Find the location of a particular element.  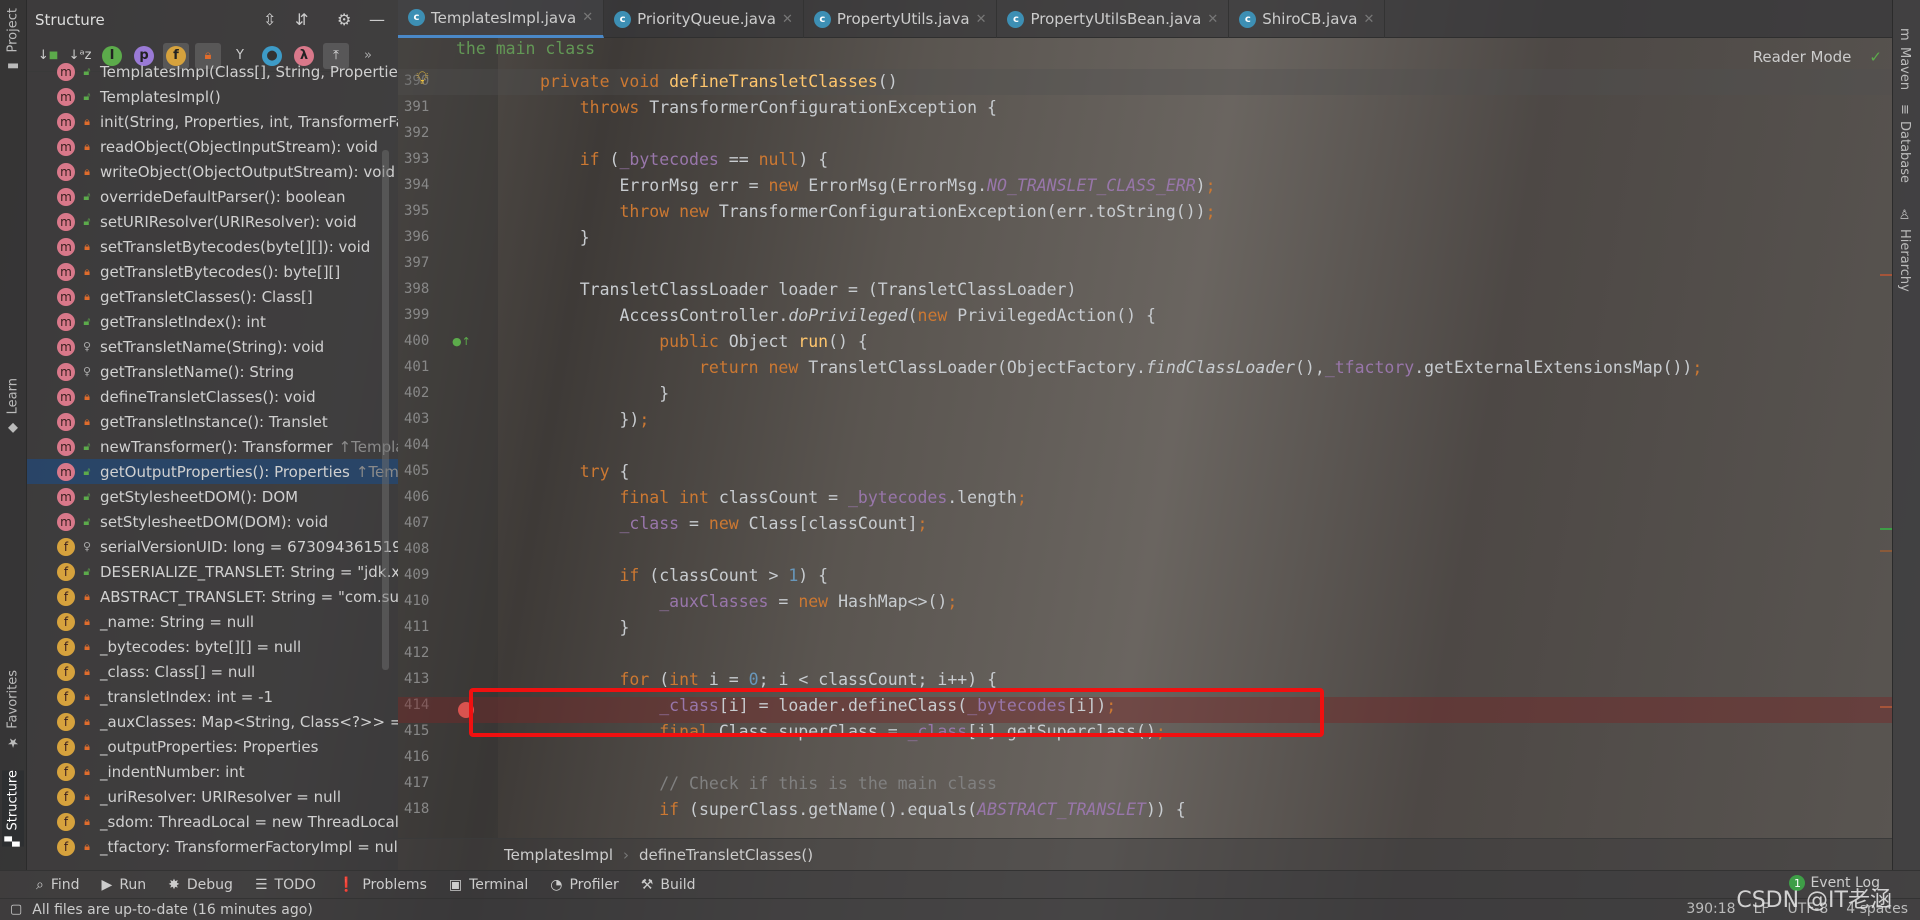

tool-window-debug: ✸ Debug is located at coordinates (200, 885).